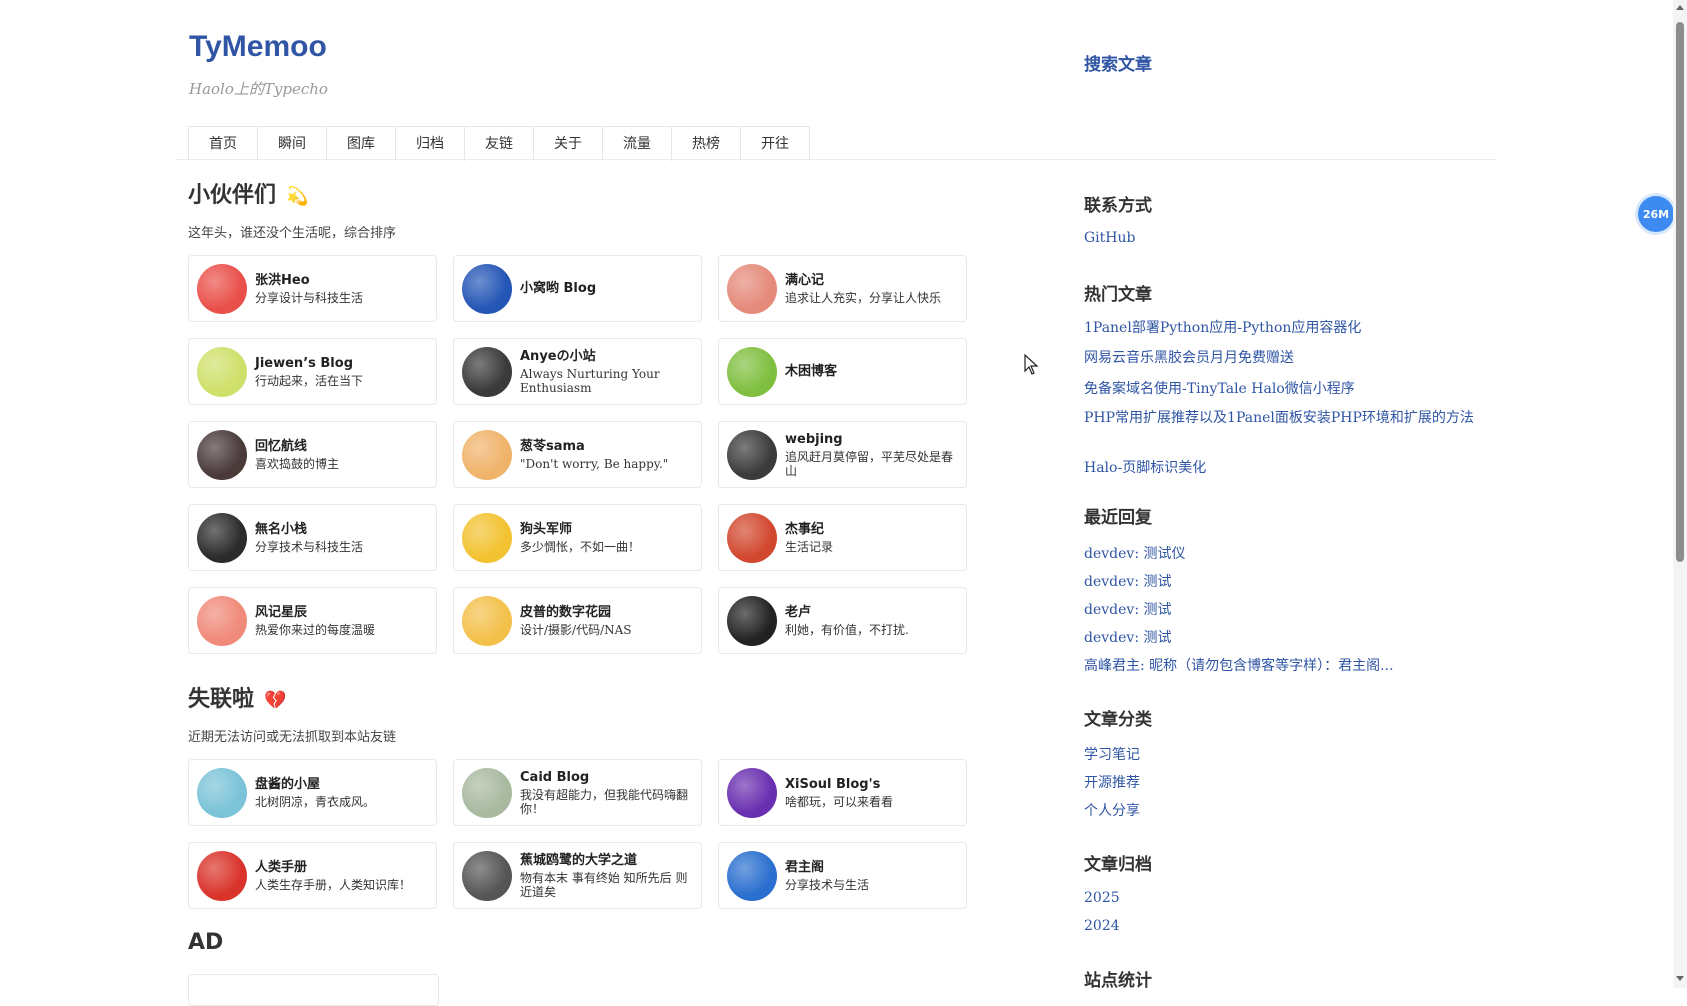 The image size is (1687, 1006). What do you see at coordinates (312, 875) in the screenshot?
I see `friend-link-card: 人类手册人类生存手册，人类知识库！` at bounding box center [312, 875].